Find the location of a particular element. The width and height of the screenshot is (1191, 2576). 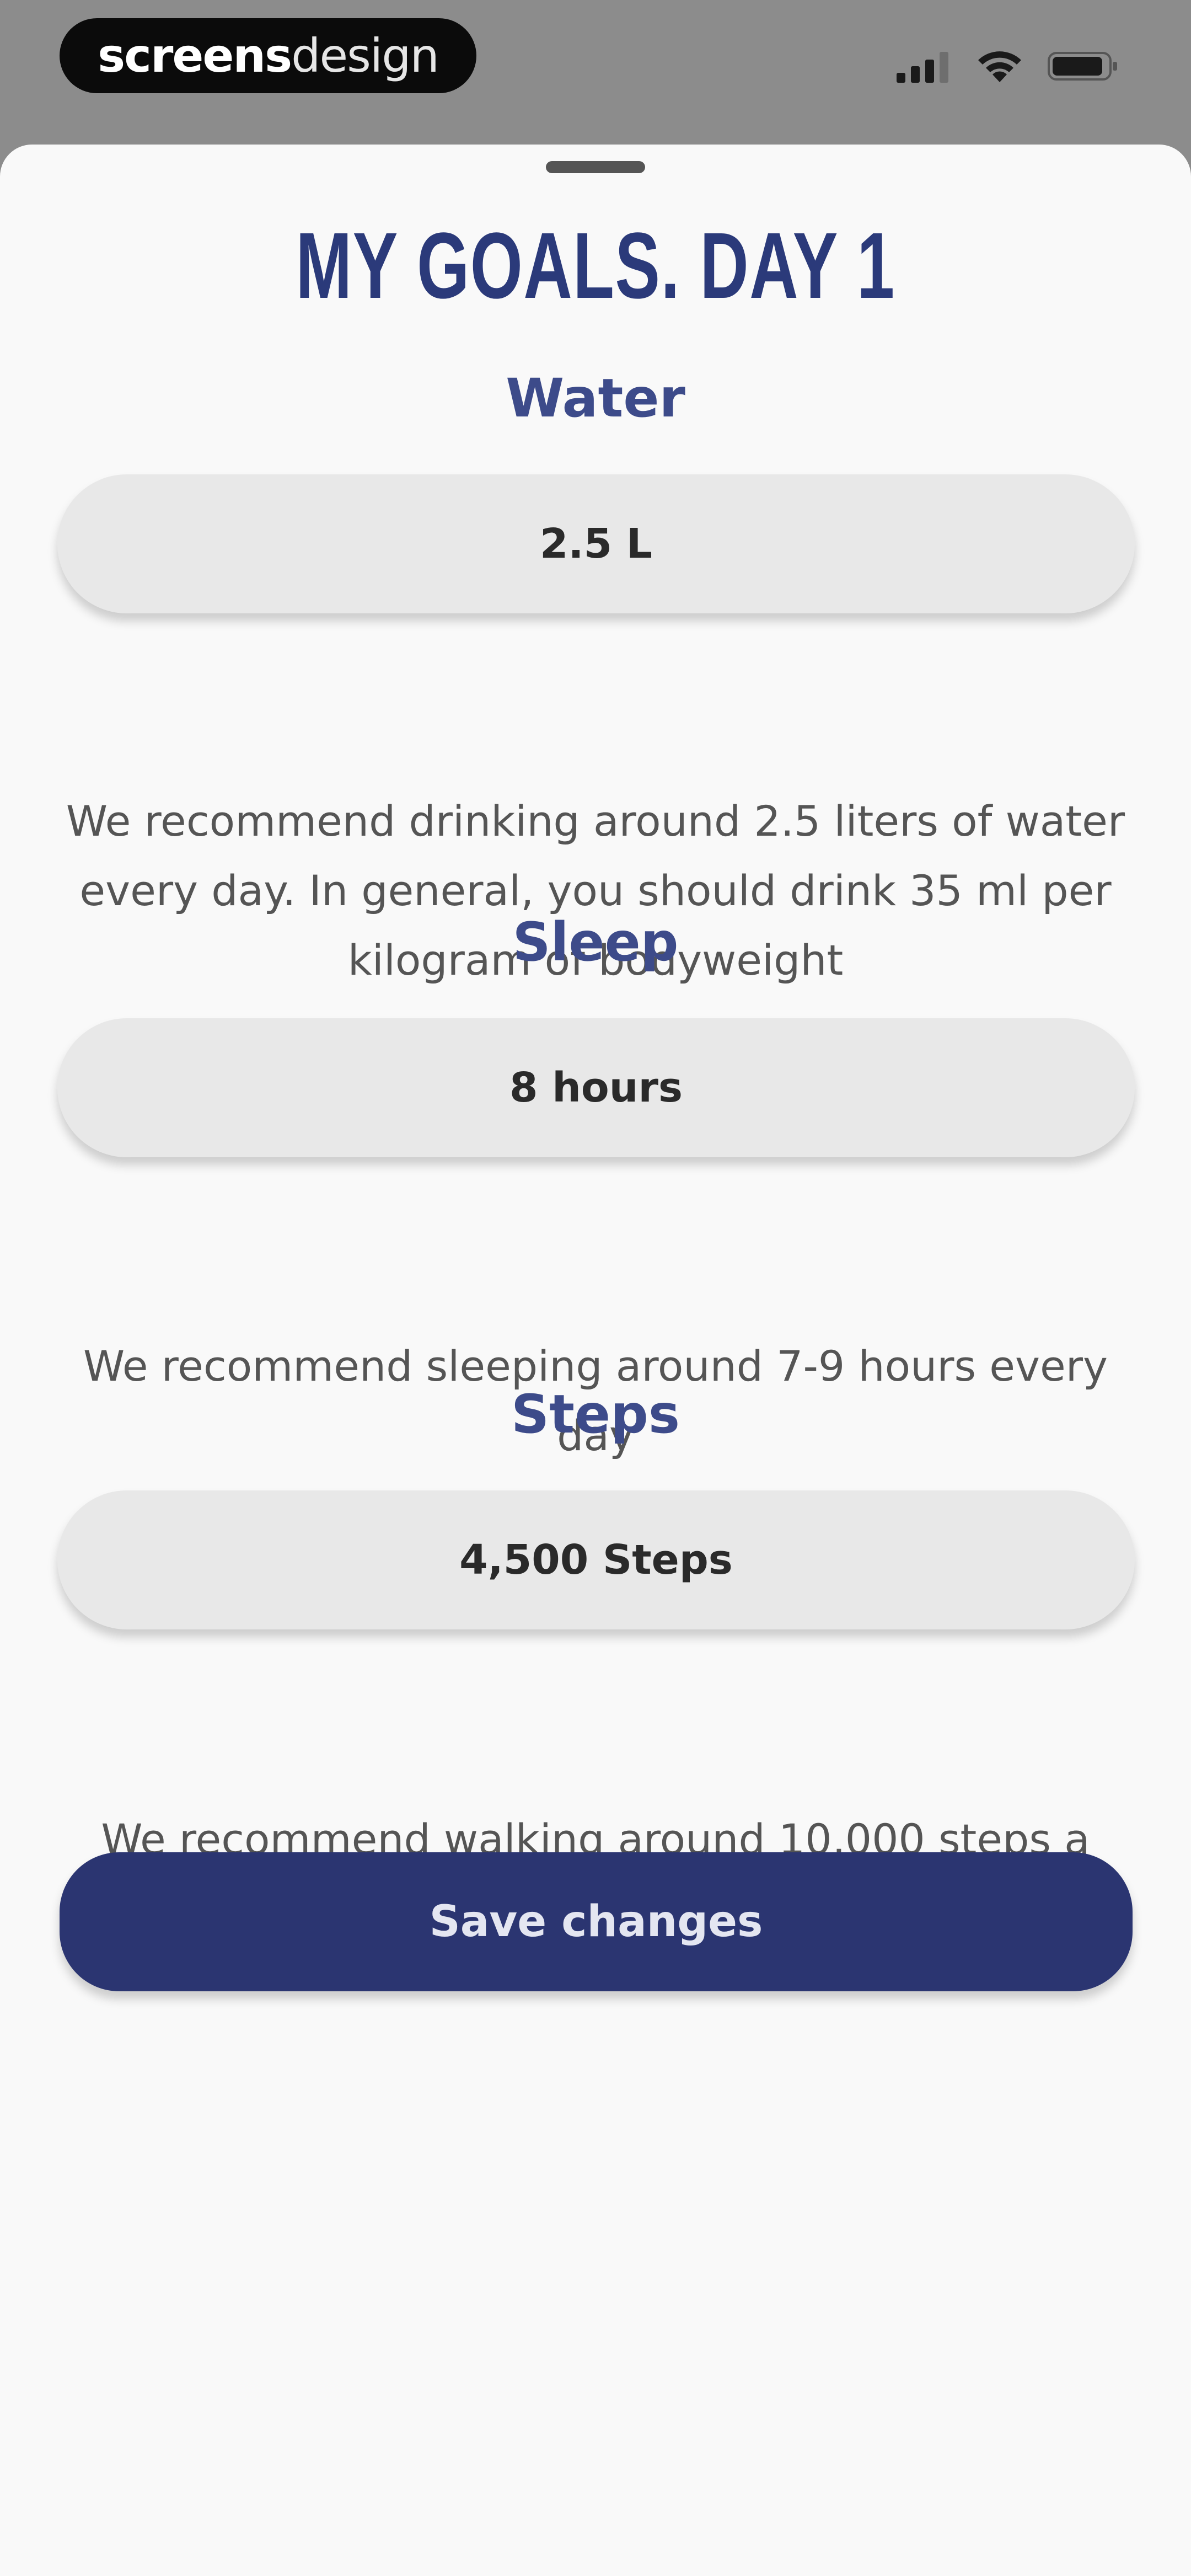

brand-logo-light: design is located at coordinates (365, 56).